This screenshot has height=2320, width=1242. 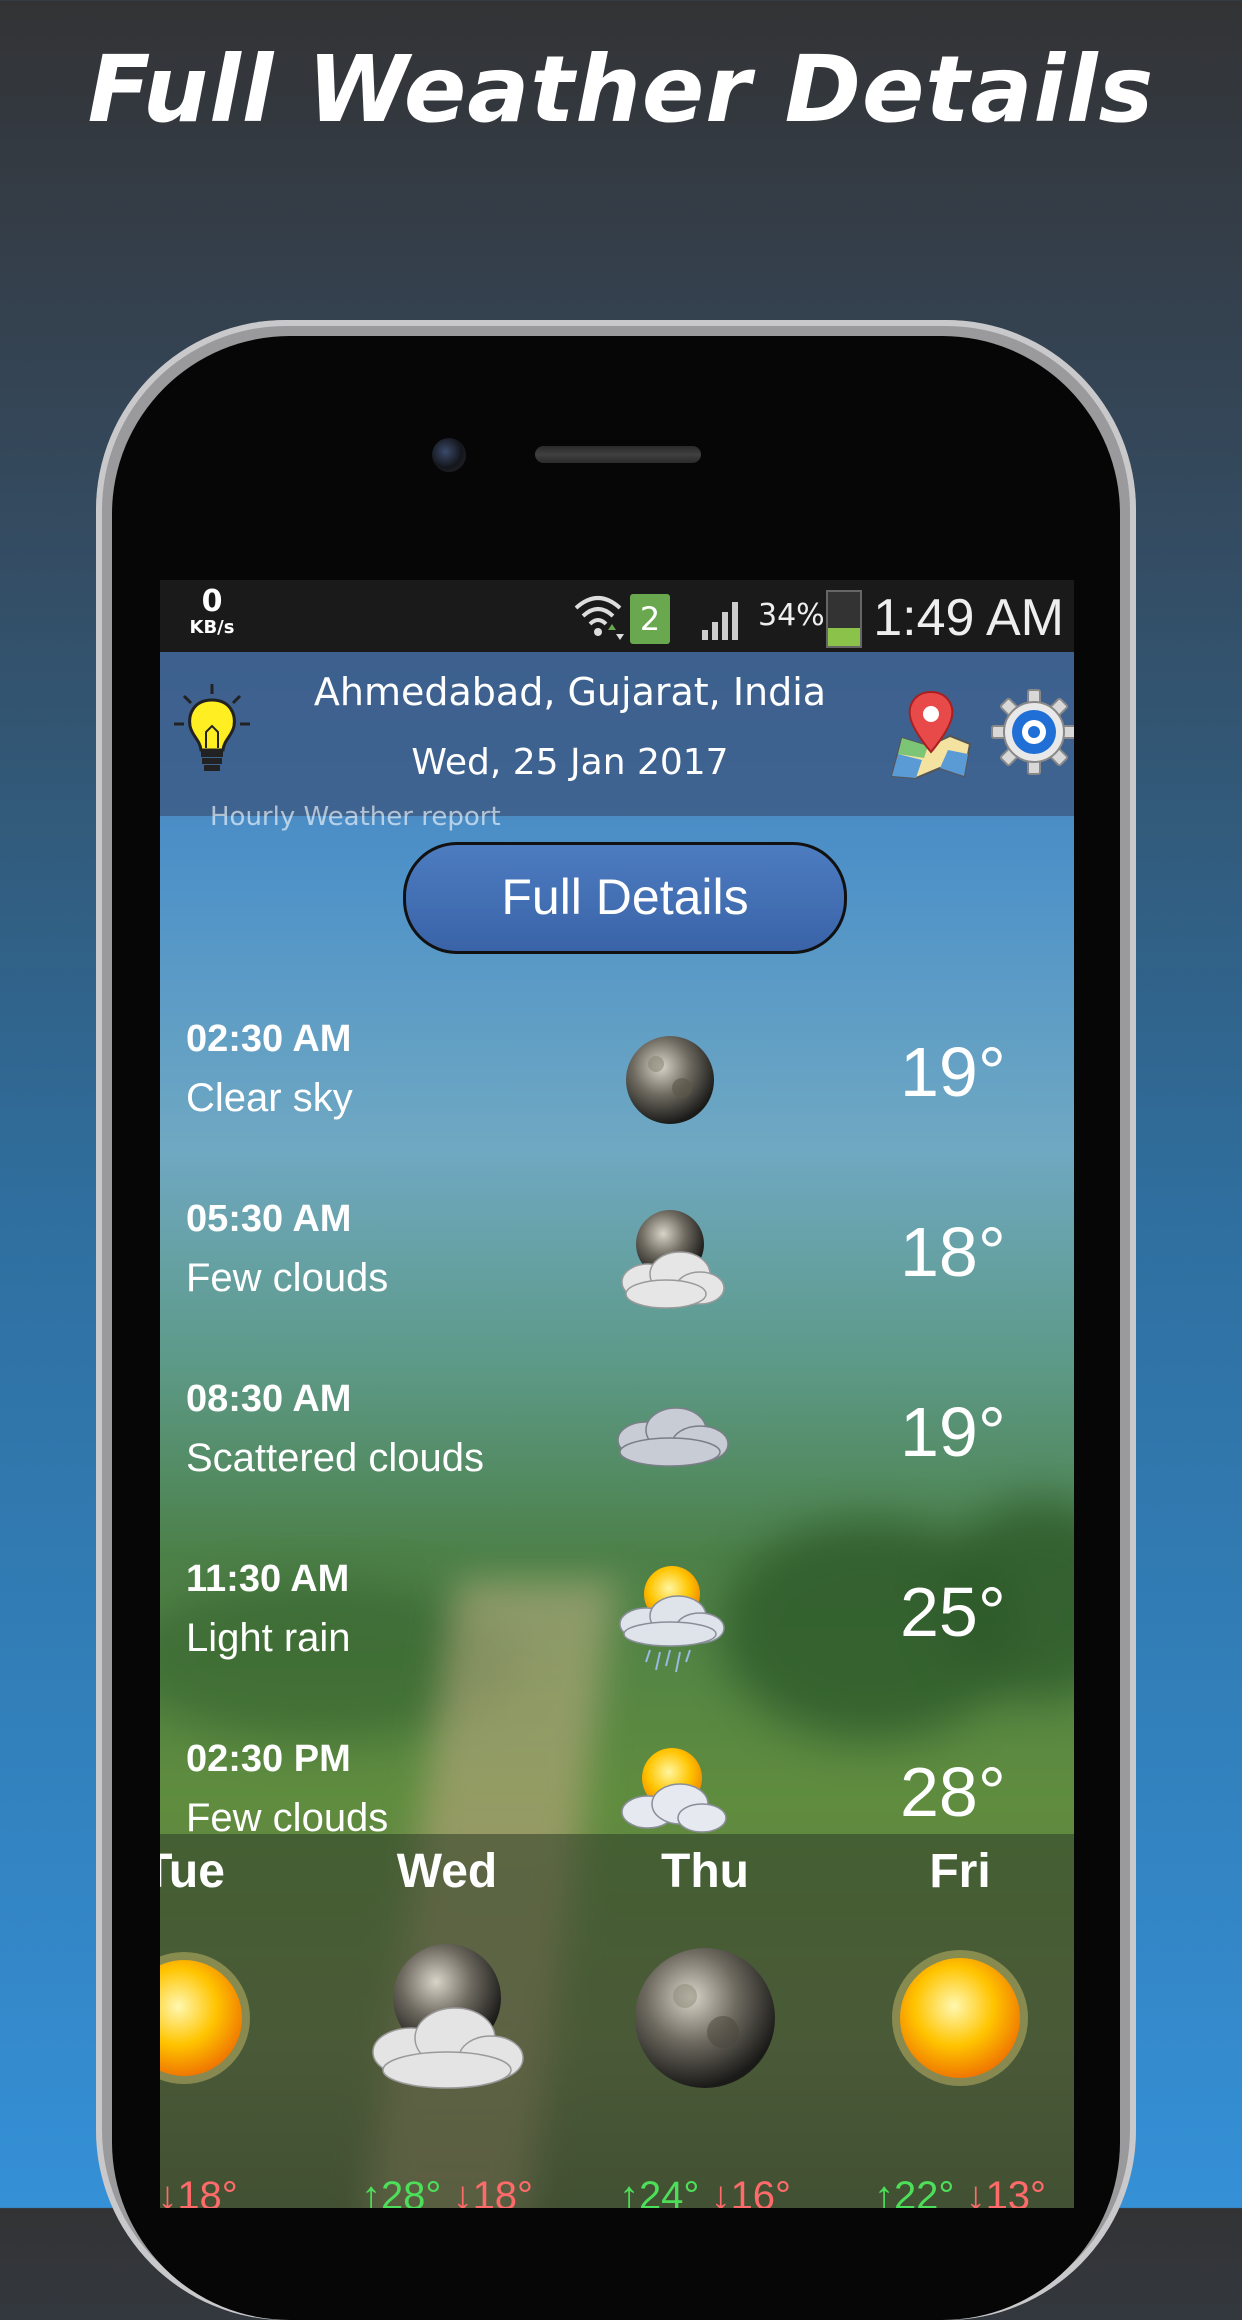 I want to click on location-title: Ahmedabad, Gujarat, India, so click(x=570, y=692).